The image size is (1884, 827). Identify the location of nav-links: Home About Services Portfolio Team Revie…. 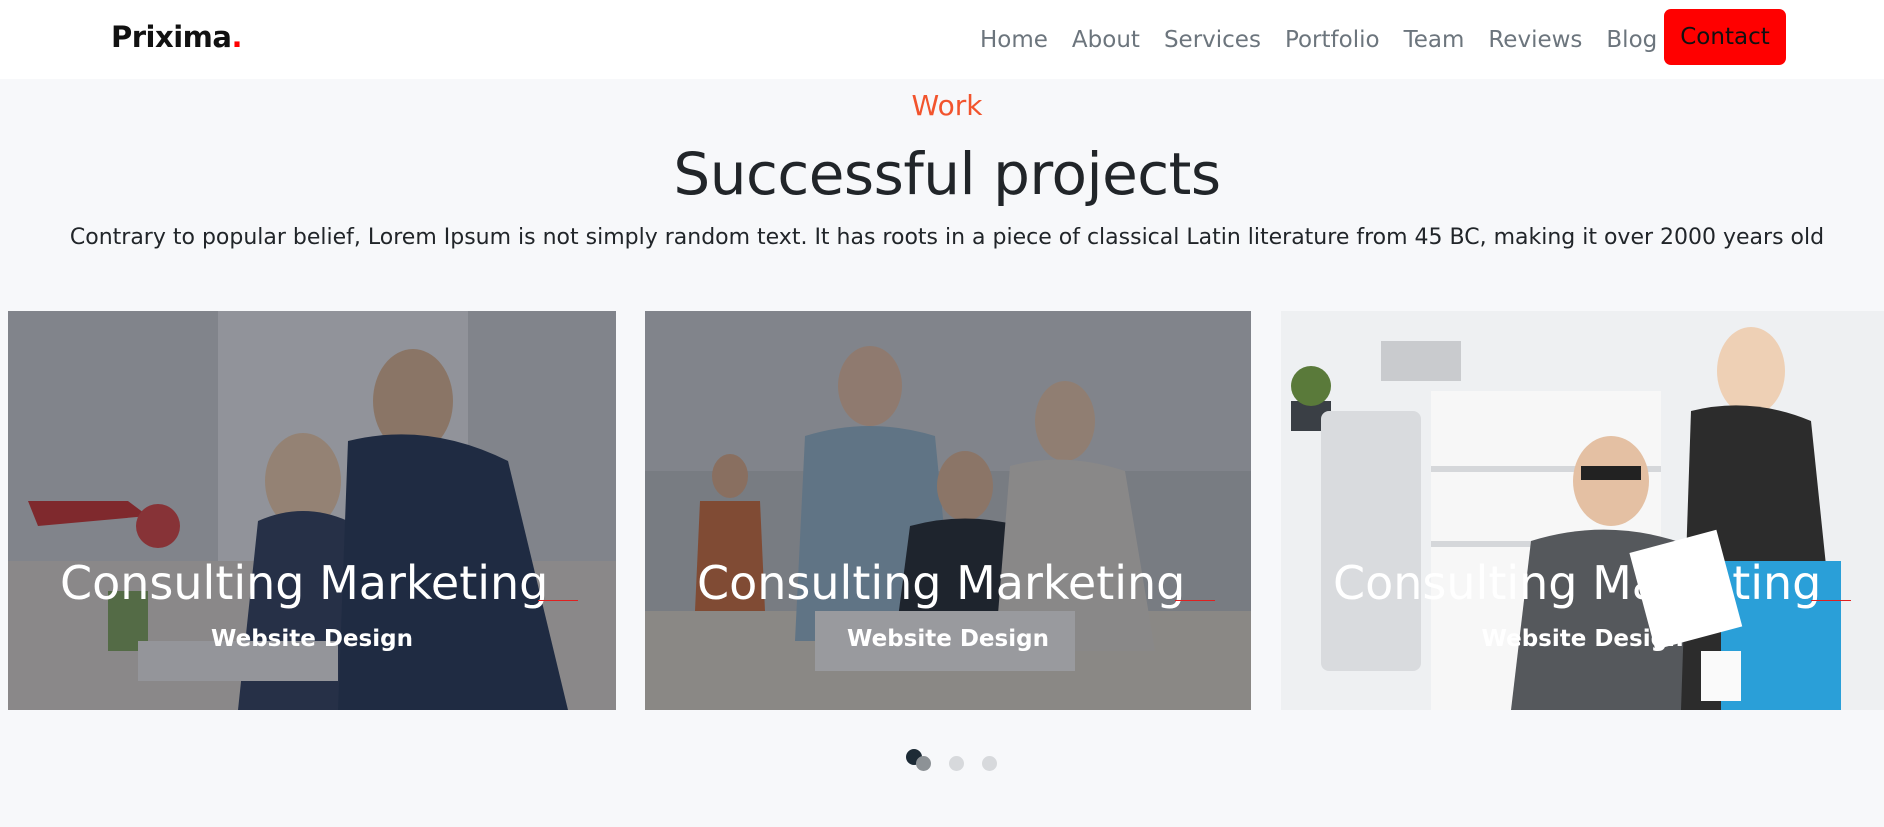
(1330, 39).